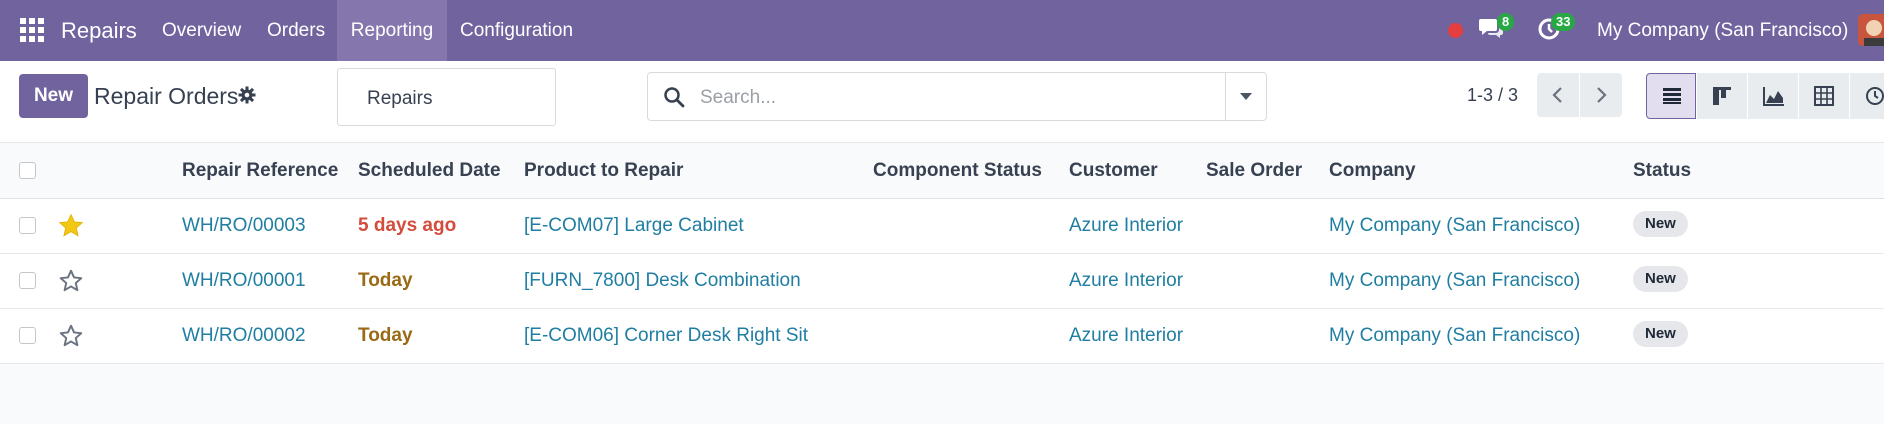 Image resolution: width=1884 pixels, height=424 pixels. Describe the element at coordinates (666, 336) in the screenshot. I see `product-to-repair: [E-COM06] Corner Desk Right Sit` at that location.